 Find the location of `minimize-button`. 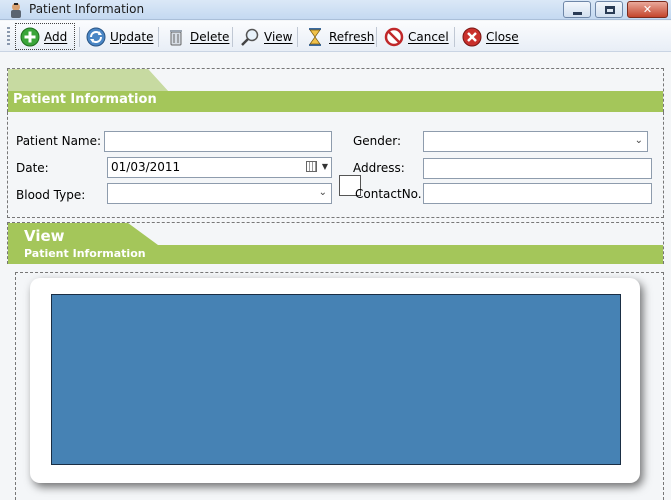

minimize-button is located at coordinates (577, 9).